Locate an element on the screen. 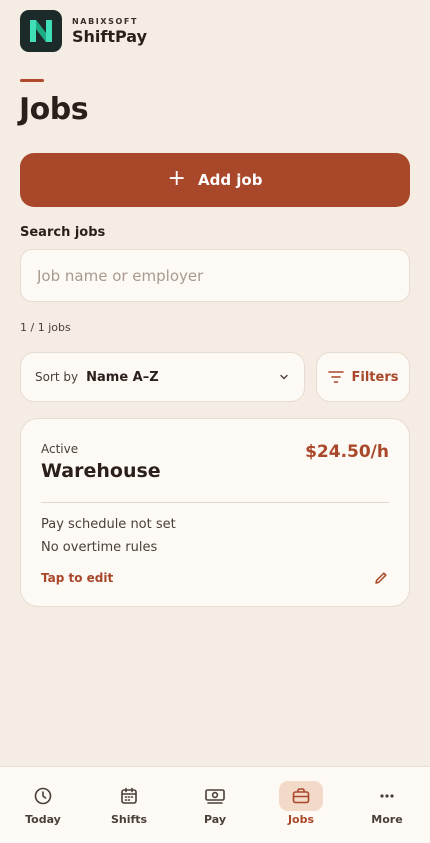 The image size is (430, 843). page-title: Jobs is located at coordinates (54, 109).